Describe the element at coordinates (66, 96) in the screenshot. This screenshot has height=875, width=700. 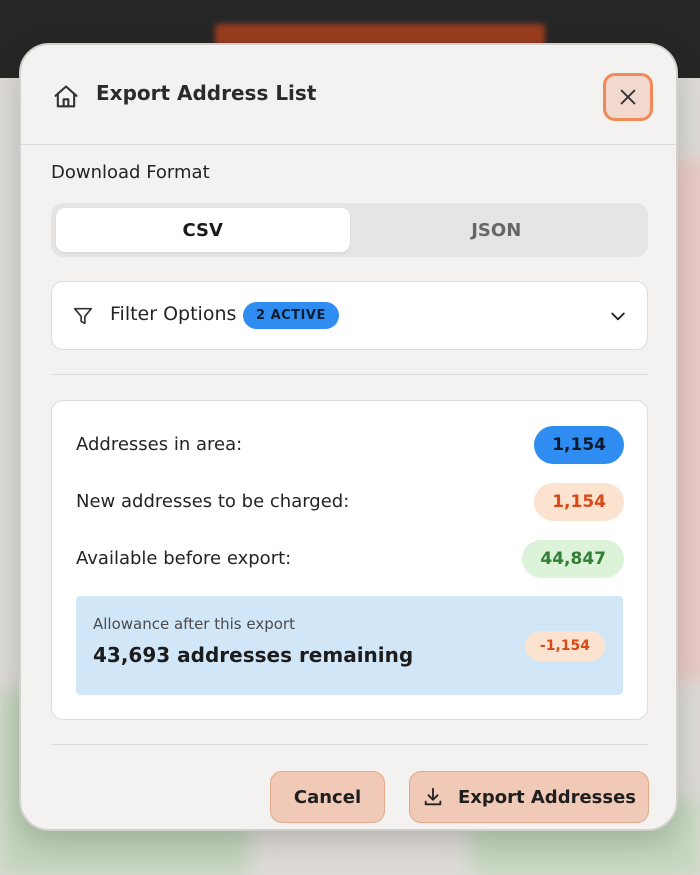
I see `home-icon` at that location.